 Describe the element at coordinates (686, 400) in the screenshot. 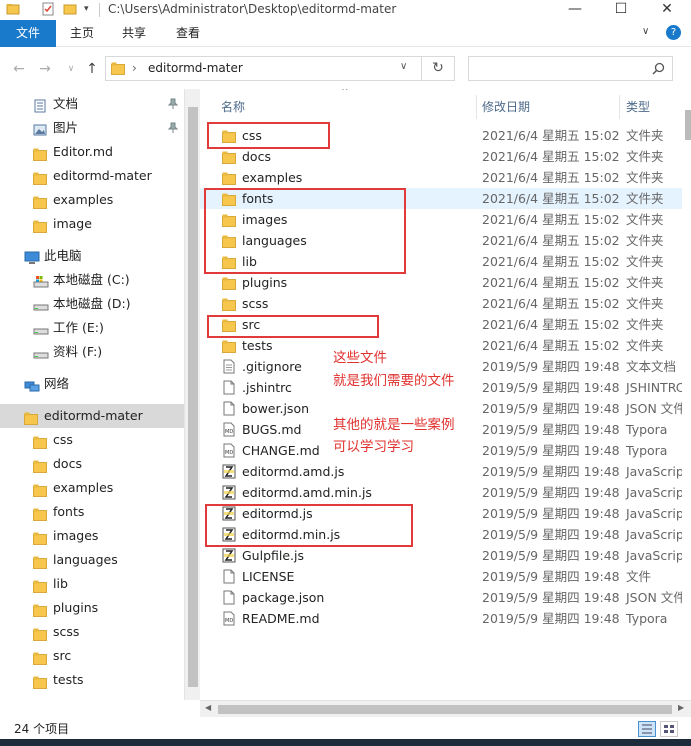

I see `file-list-scrollbar` at that location.